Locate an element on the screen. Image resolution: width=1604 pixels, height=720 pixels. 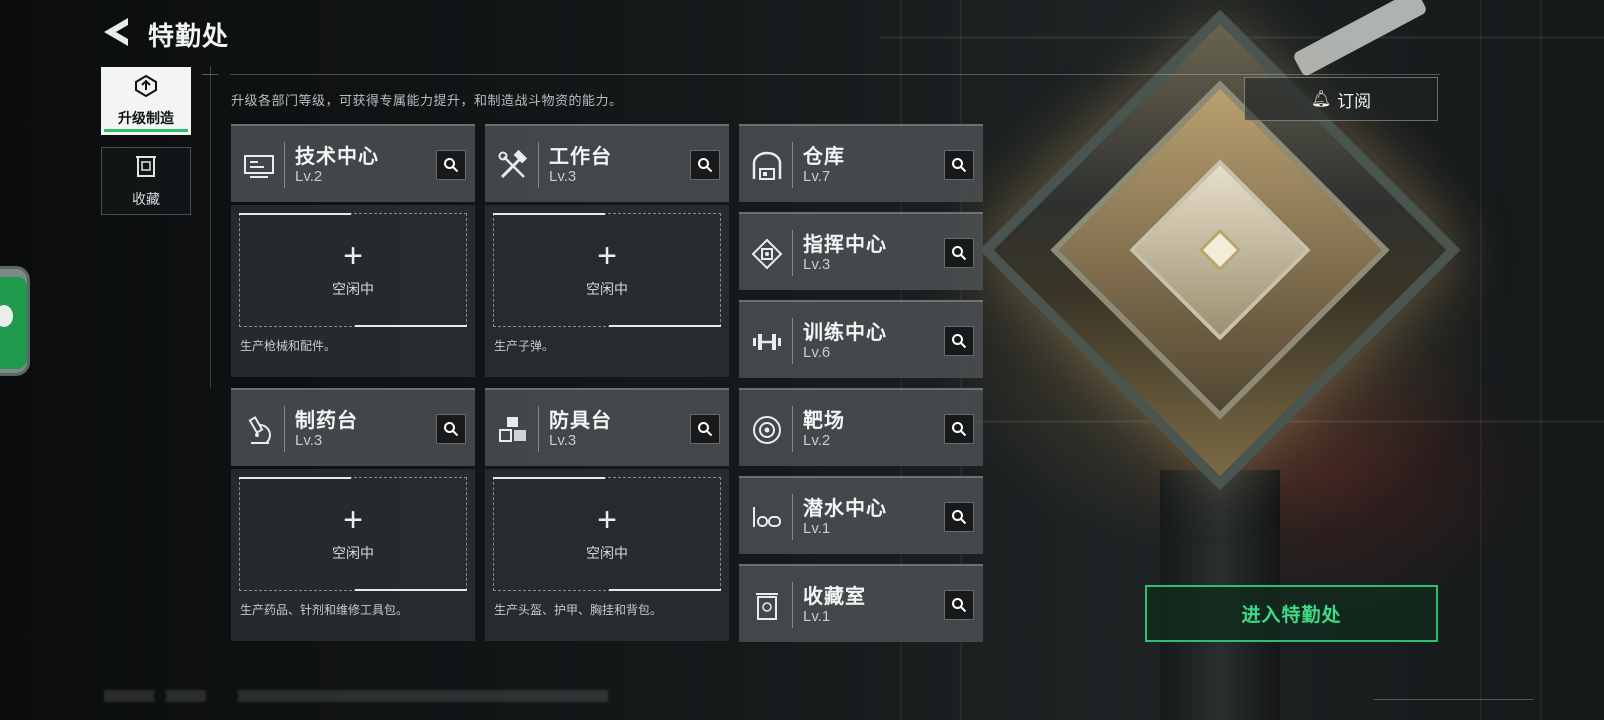
slot-description: 生产子弹。 is located at coordinates (524, 346).